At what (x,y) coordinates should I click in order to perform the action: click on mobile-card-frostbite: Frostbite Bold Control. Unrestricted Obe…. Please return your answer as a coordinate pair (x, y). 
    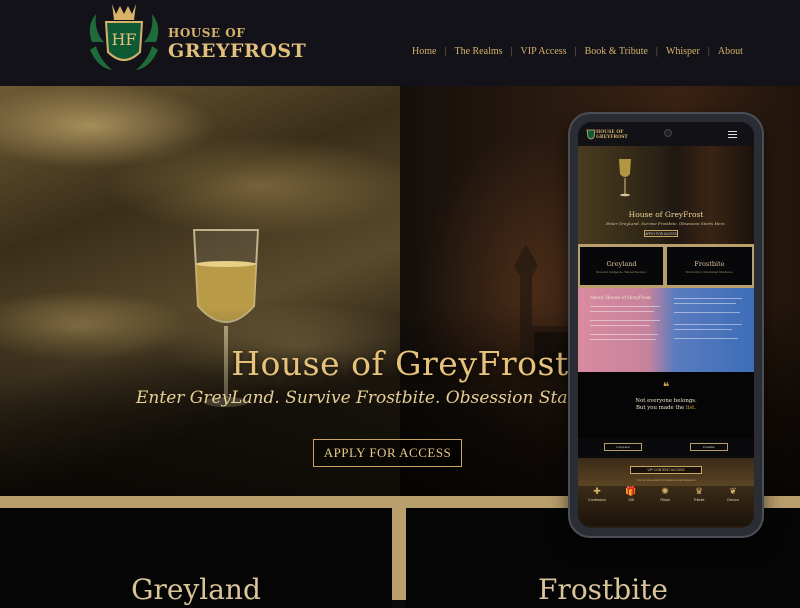
    Looking at the image, I should click on (709, 266).